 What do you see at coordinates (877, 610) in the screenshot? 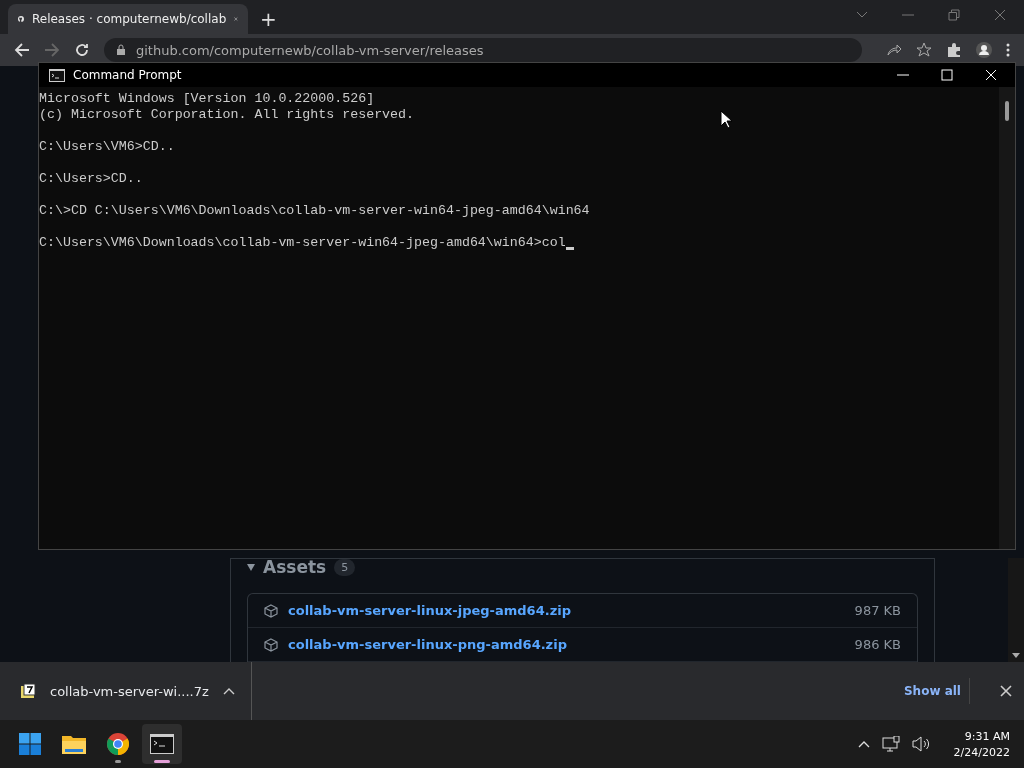
I see `file-size: 987 KB` at bounding box center [877, 610].